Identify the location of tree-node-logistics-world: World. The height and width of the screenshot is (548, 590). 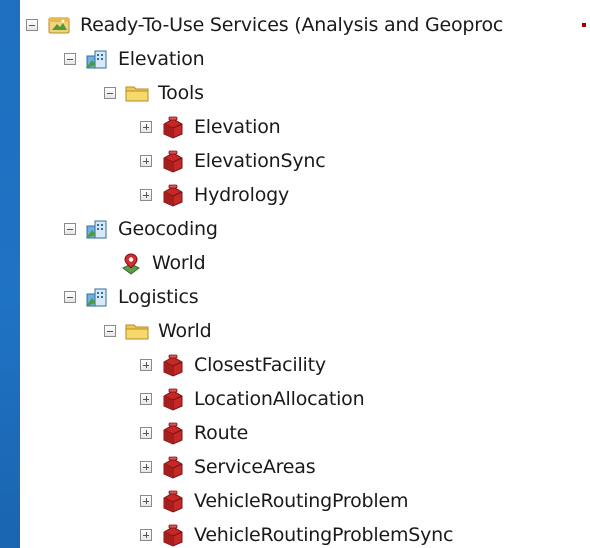
(305, 331).